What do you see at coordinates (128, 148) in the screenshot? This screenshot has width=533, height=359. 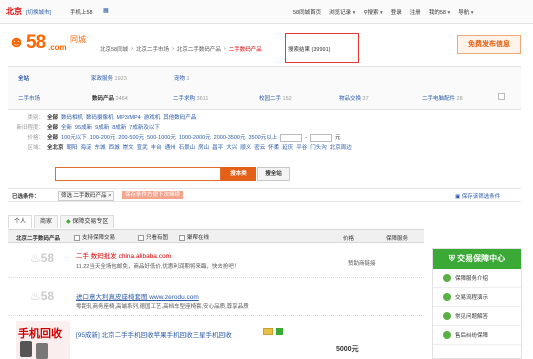 I see `area-option: 崇文` at bounding box center [128, 148].